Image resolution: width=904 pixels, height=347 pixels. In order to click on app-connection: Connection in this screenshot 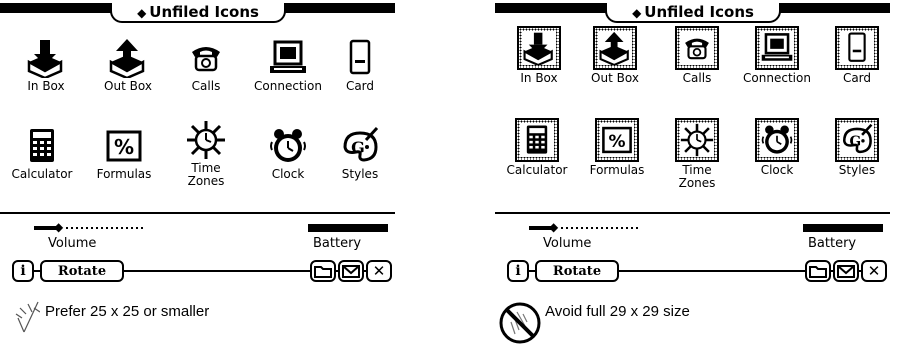, I will do `click(777, 55)`.